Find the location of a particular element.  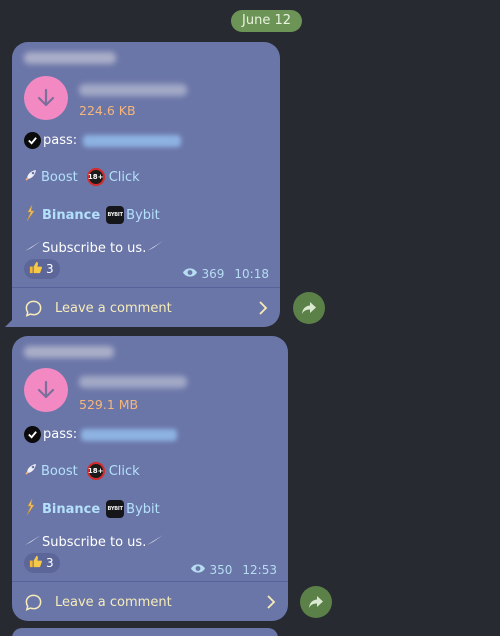

message-meta: 369 10:18 is located at coordinates (225, 274).